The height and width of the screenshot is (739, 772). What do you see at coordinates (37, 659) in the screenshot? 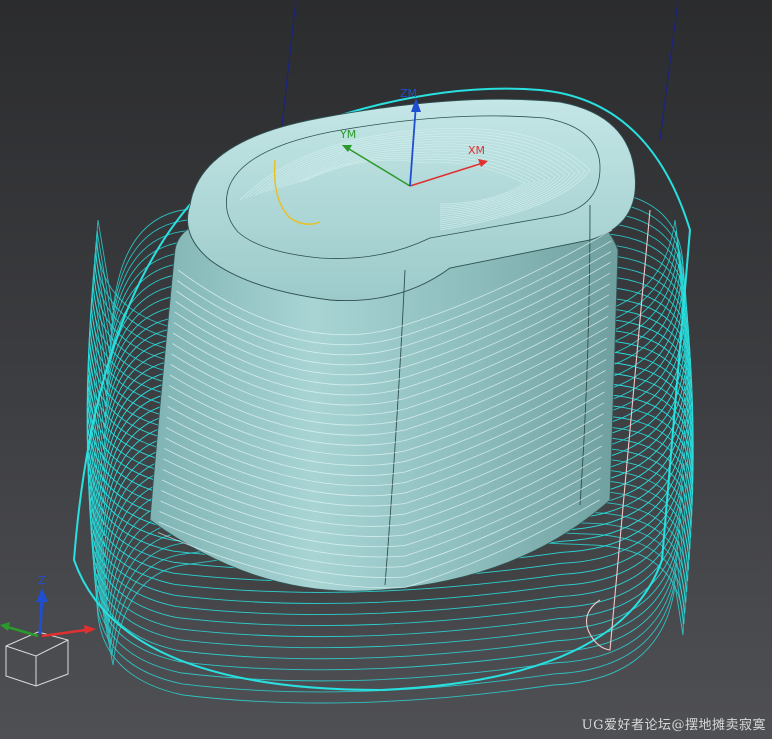
I see `triad-cube` at bounding box center [37, 659].